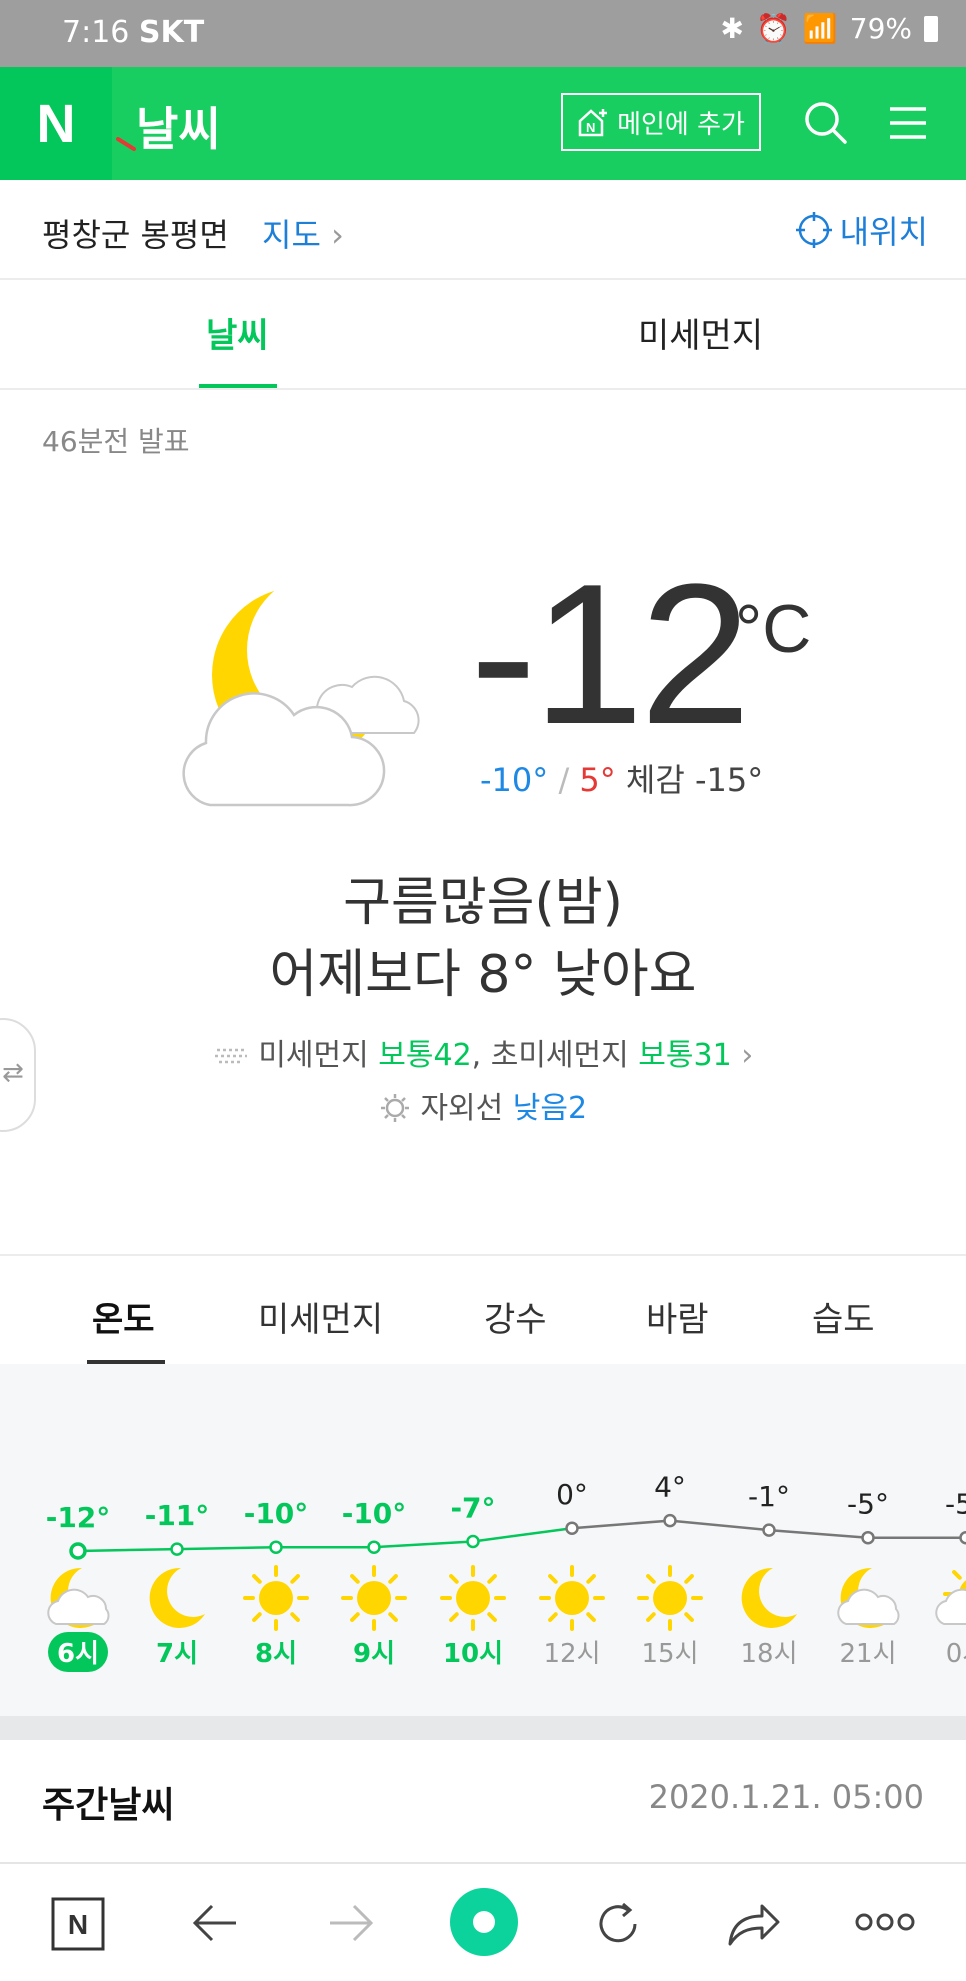  What do you see at coordinates (843, 1316) in the screenshot?
I see `subtab-humidity: 습도` at bounding box center [843, 1316].